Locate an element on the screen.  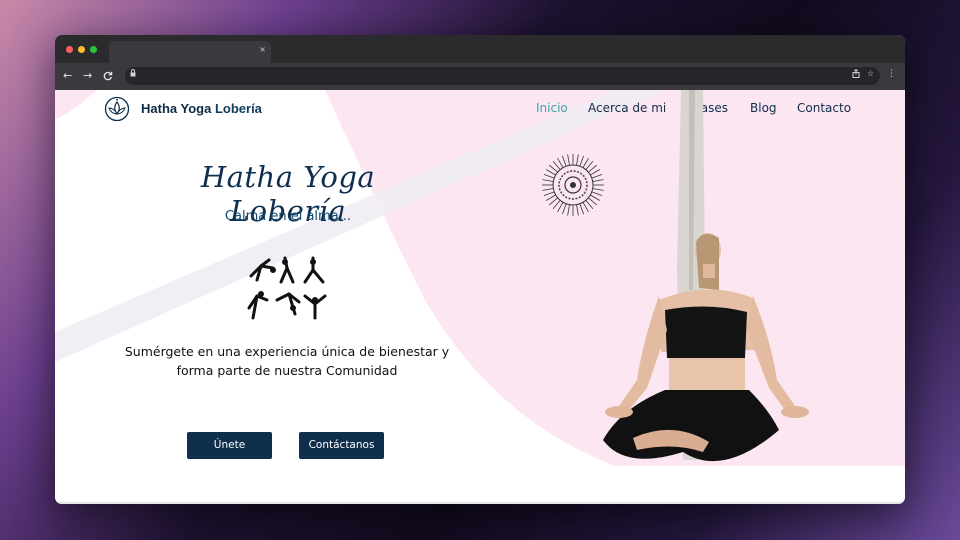
maximize-window-button is located at coordinates (93, 49).